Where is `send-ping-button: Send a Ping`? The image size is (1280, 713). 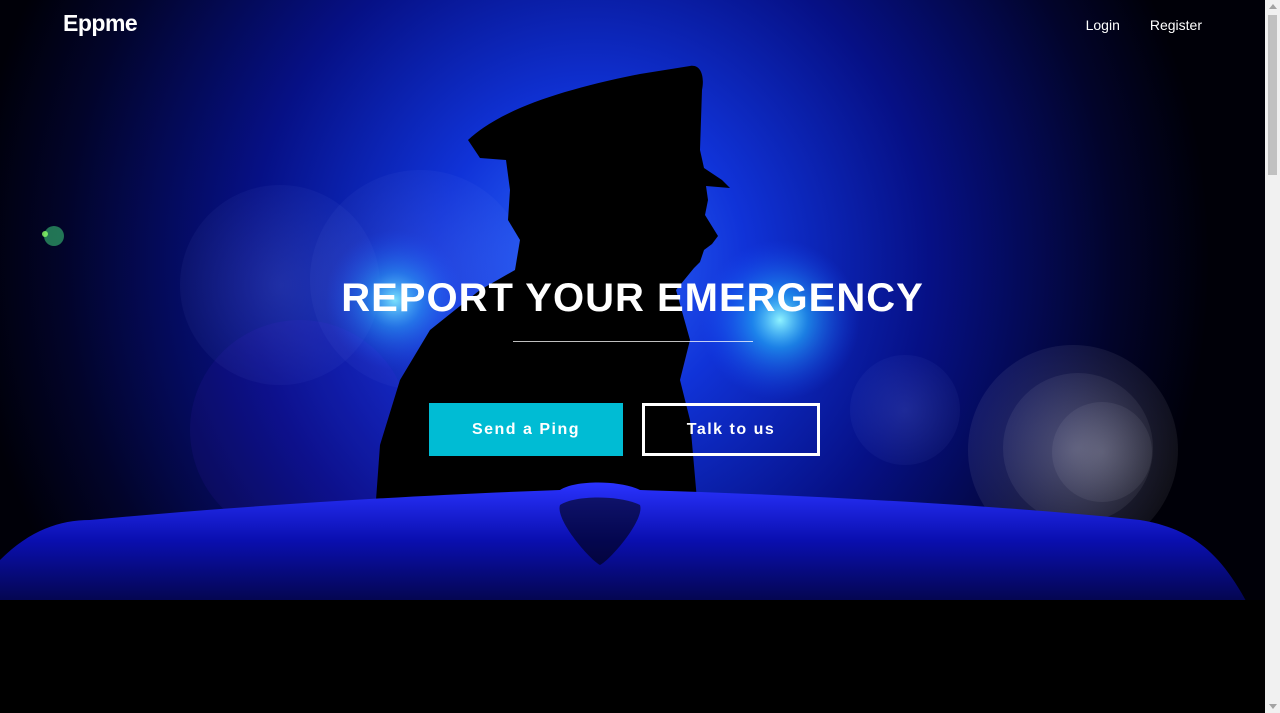 send-ping-button: Send a Ping is located at coordinates (526, 429).